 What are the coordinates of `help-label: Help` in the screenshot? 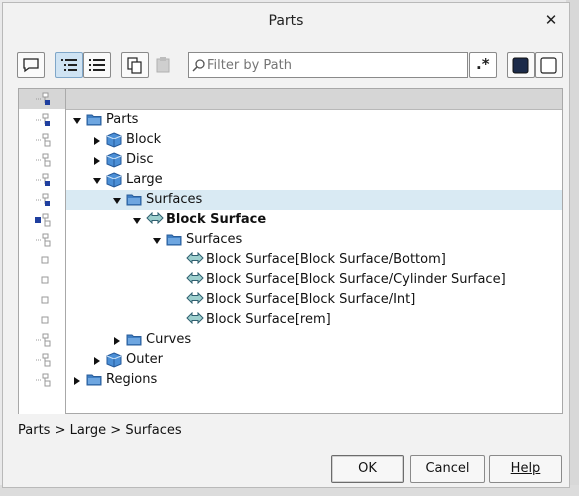 It's located at (525, 468).